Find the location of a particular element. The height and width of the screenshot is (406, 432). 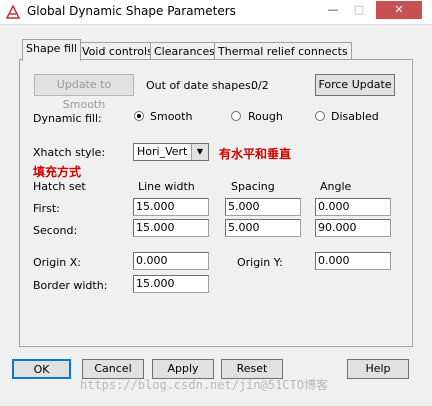

first-spacing-input: 5.000 is located at coordinates (263, 207).